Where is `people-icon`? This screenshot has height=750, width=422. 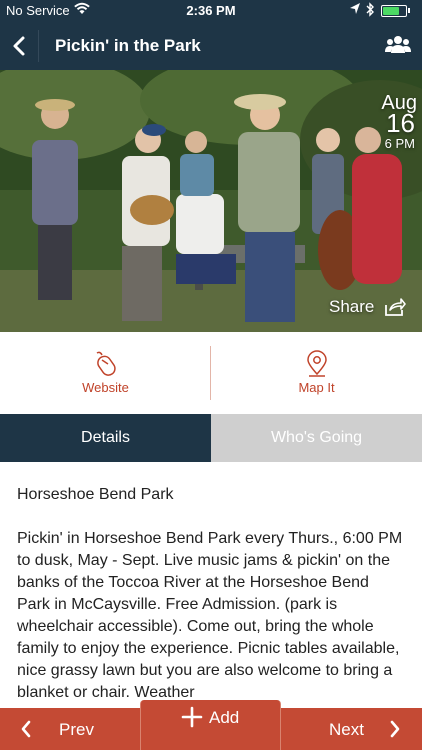
people-icon is located at coordinates (398, 45).